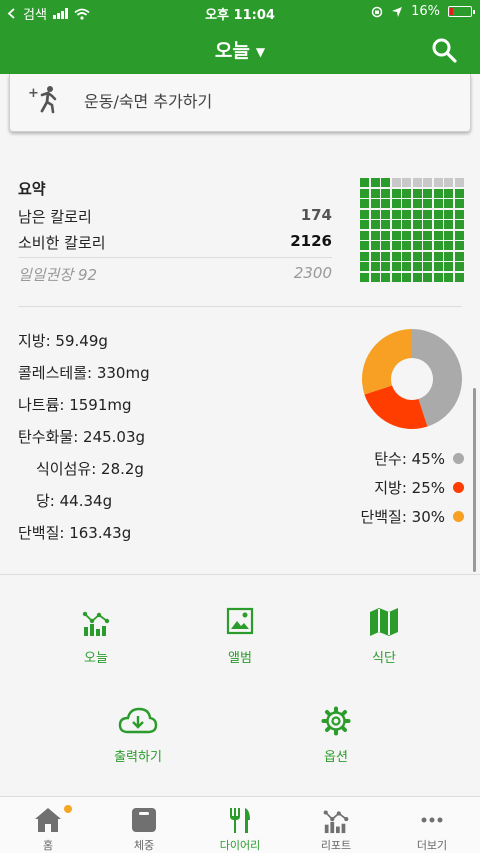 The image size is (480, 853). Describe the element at coordinates (402, 517) in the screenshot. I see `legend-protein-label: 단백질: 30%` at that location.